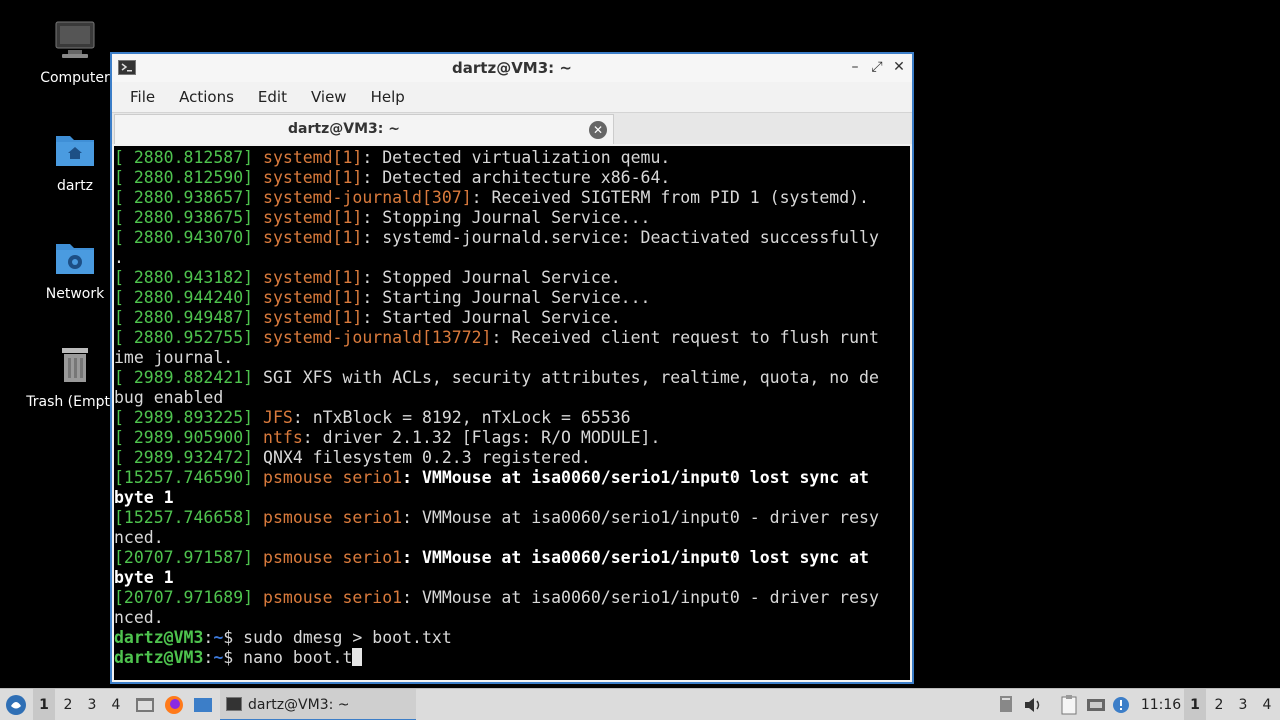  I want to click on terminal-text: : Detected architecture x86-64., so click(516, 177).